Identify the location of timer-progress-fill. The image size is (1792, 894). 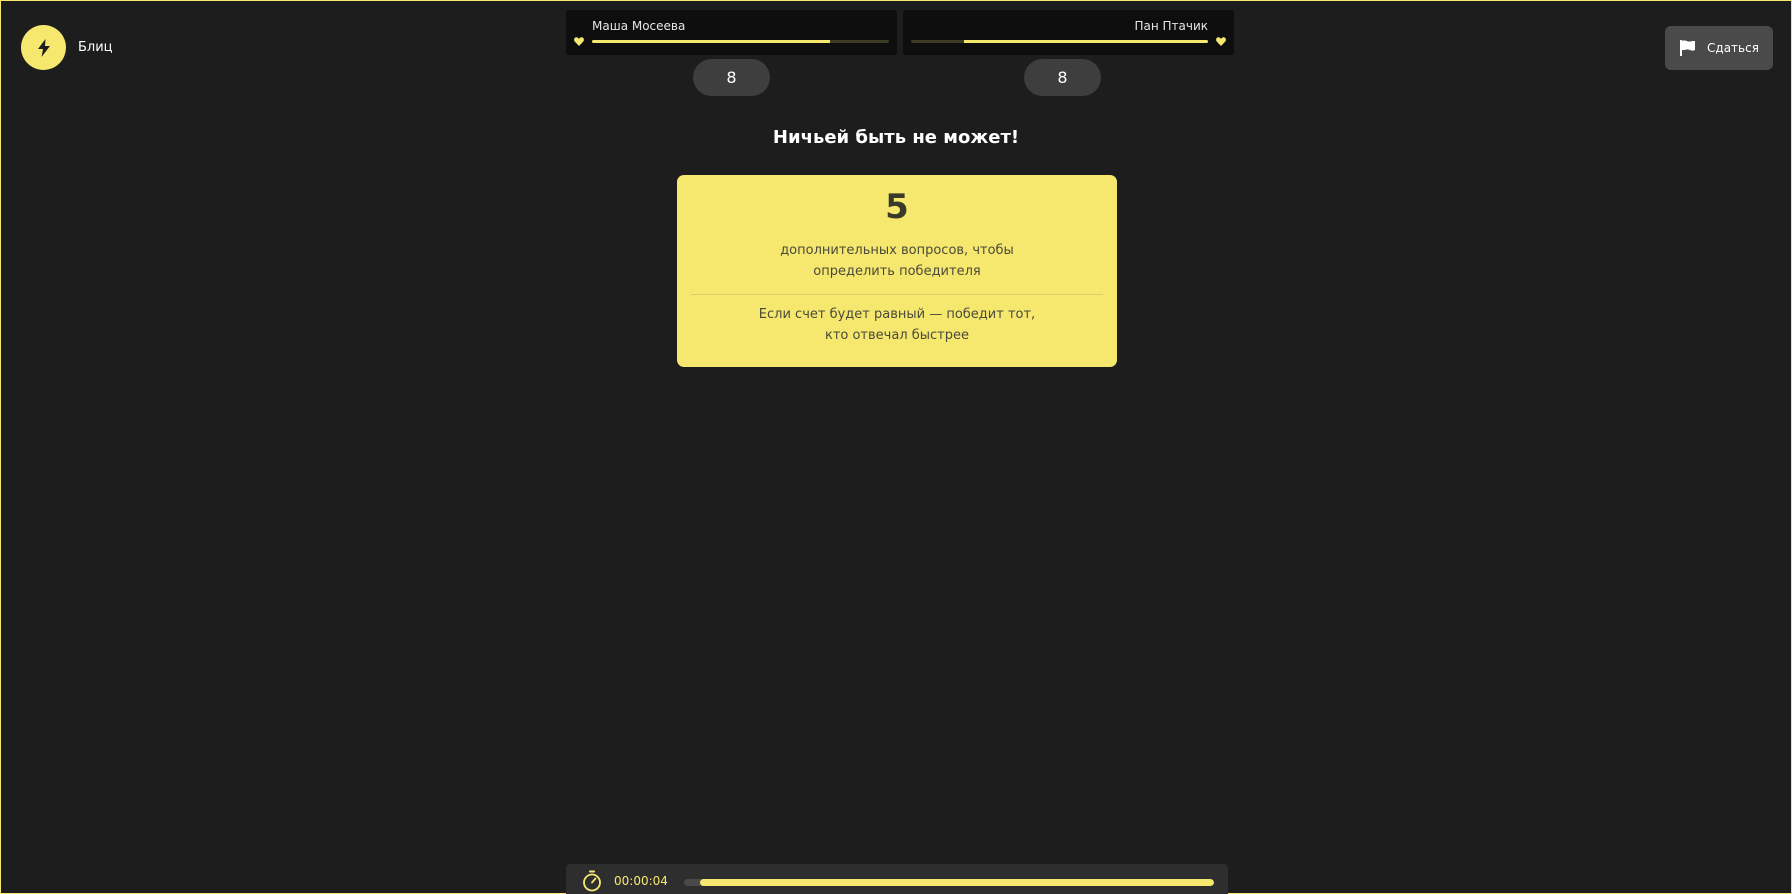
(956, 882).